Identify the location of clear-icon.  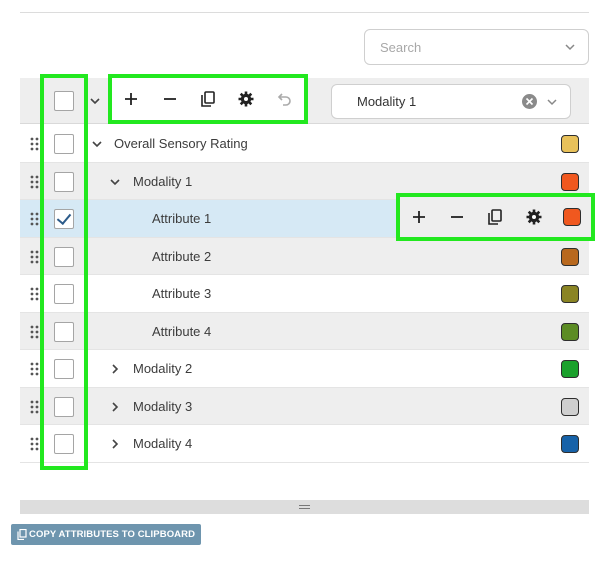
(529, 101).